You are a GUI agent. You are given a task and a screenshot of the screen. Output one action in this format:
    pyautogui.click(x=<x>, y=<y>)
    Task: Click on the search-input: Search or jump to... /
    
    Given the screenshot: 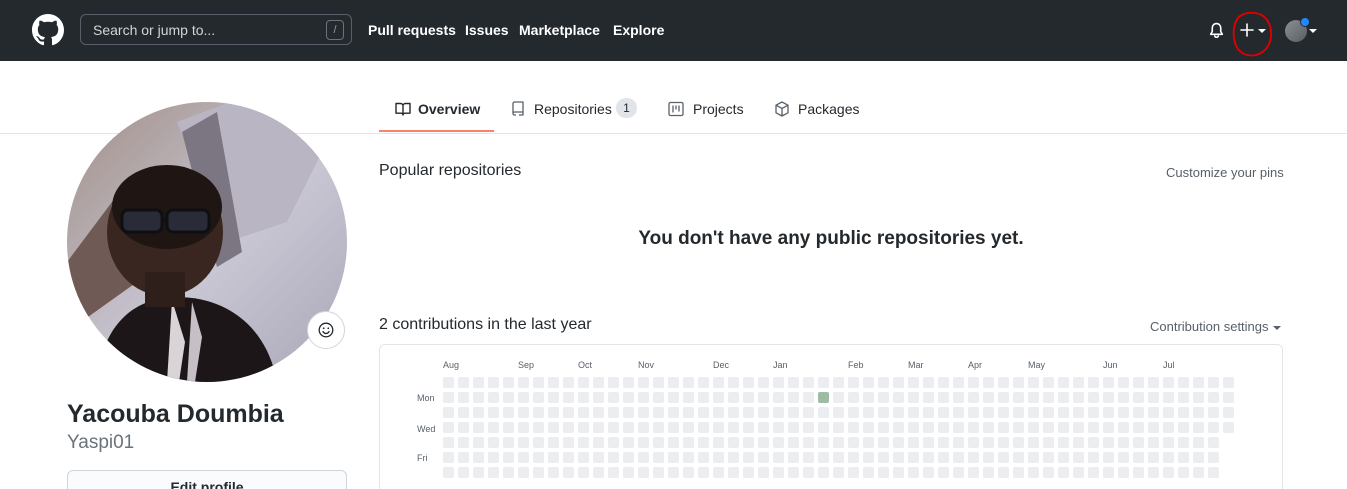 What is the action you would take?
    pyautogui.click(x=216, y=29)
    